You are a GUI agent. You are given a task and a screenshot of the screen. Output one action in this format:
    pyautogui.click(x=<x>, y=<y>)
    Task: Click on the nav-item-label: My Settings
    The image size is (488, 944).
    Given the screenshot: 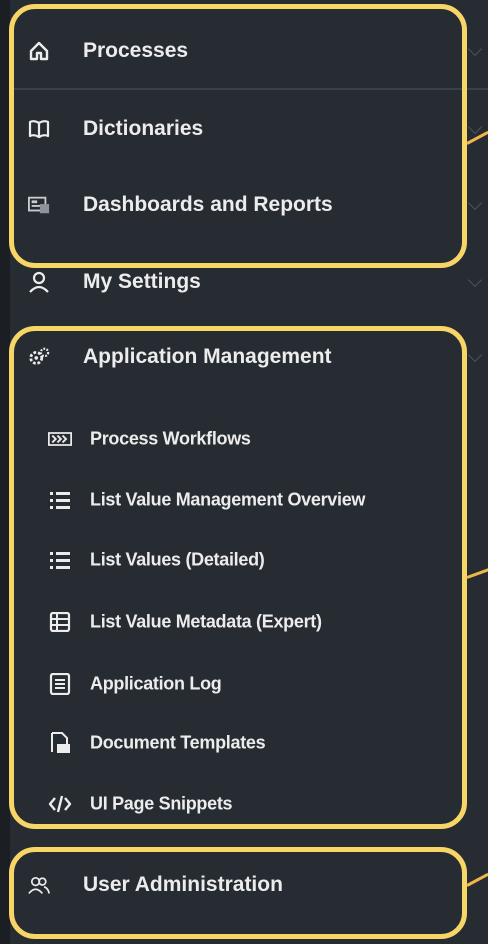 What is the action you would take?
    pyautogui.click(x=142, y=281)
    